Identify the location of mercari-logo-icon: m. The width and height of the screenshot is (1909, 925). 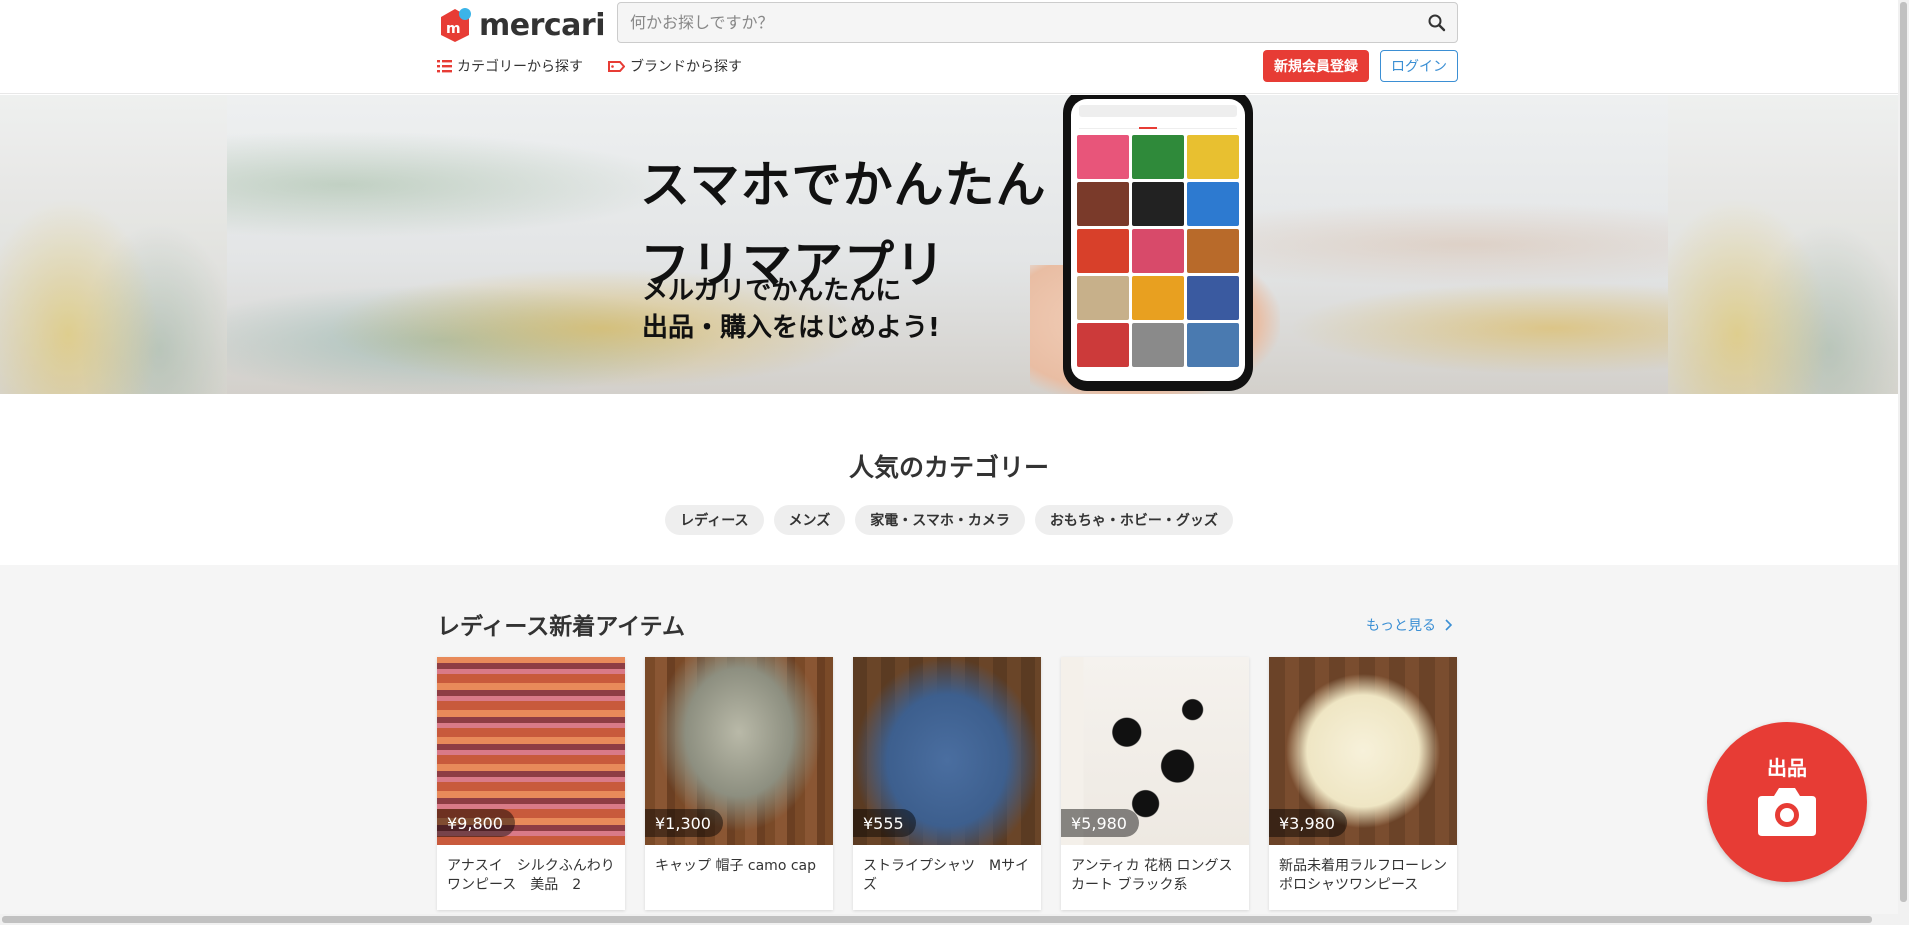
(455, 25).